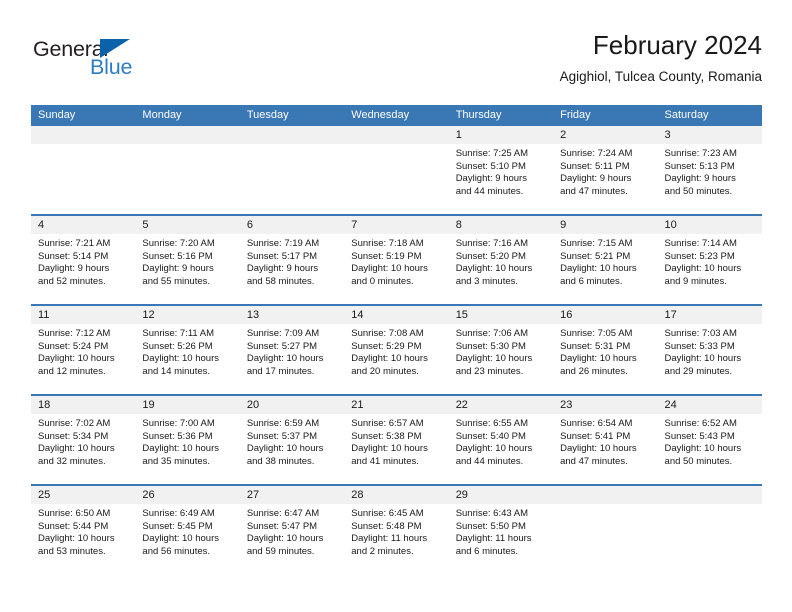 Image resolution: width=792 pixels, height=612 pixels. Describe the element at coordinates (501, 115) in the screenshot. I see `weekday-header-thursday: Thursday` at that location.